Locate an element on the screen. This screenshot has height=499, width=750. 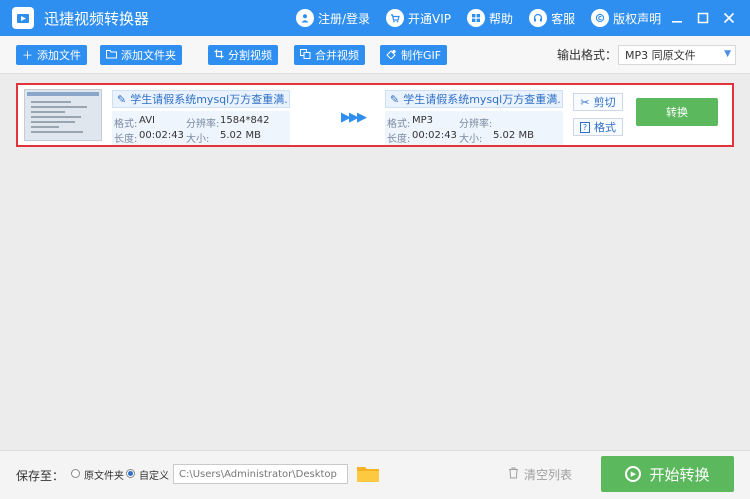
service-link: 客服 is located at coordinates (552, 18).